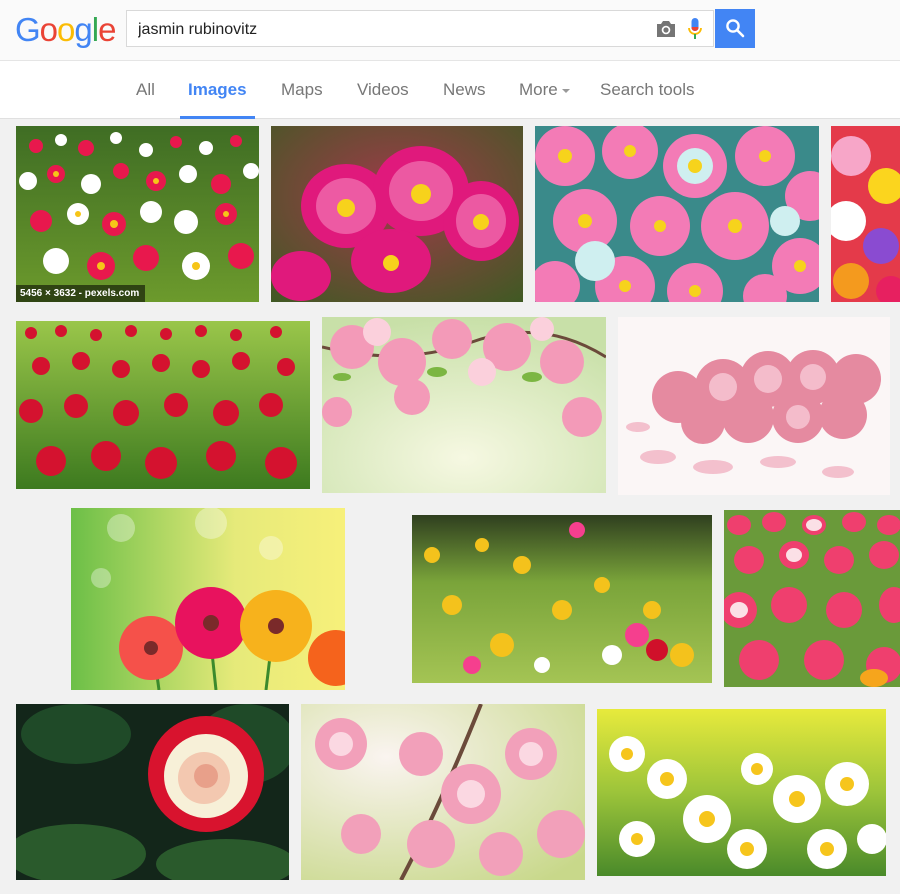 This screenshot has height=894, width=900. What do you see at coordinates (383, 90) in the screenshot?
I see `tab-videos: Videos` at bounding box center [383, 90].